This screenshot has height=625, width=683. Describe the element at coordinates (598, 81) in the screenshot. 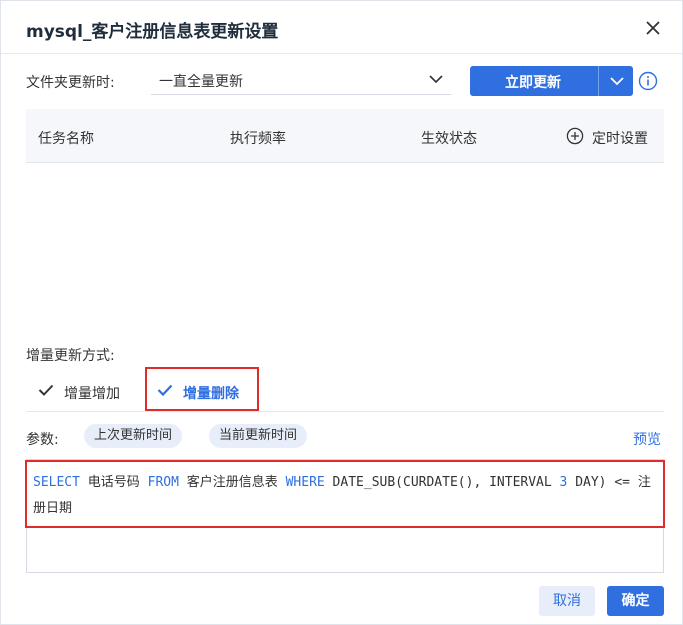

I see `button-divider` at that location.